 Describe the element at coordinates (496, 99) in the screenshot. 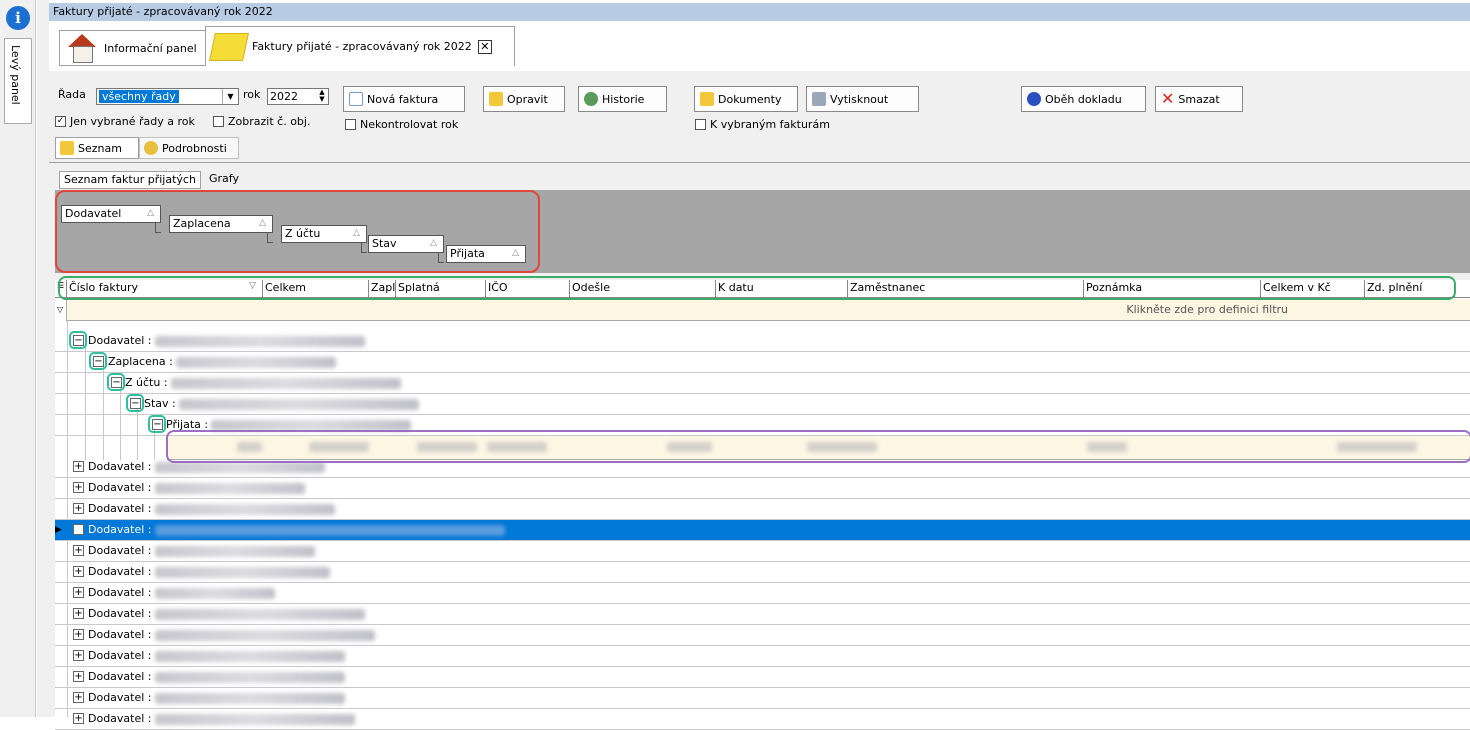

I see `edit-folder-icon` at that location.